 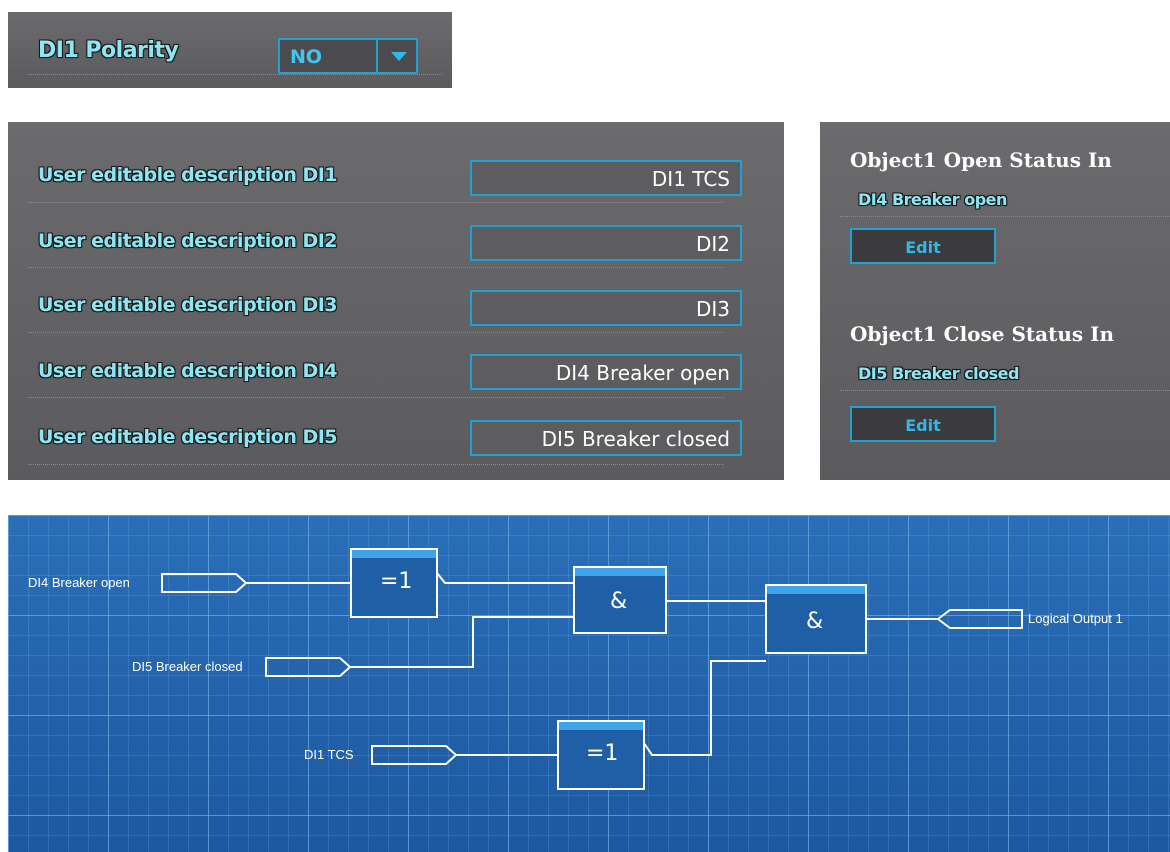 I want to click on description-label-di3: User editable description DI3, so click(x=188, y=305).